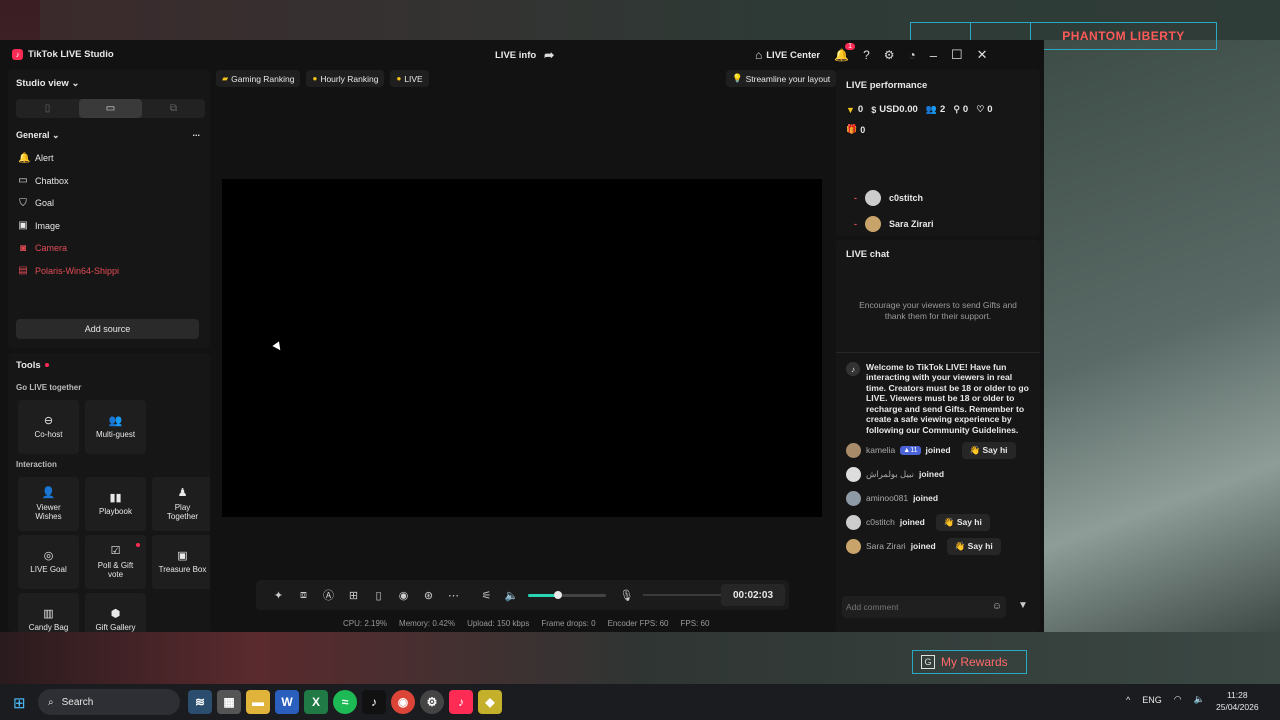 The image size is (1280, 720). What do you see at coordinates (316, 702) in the screenshot?
I see `excel-icon: X` at bounding box center [316, 702].